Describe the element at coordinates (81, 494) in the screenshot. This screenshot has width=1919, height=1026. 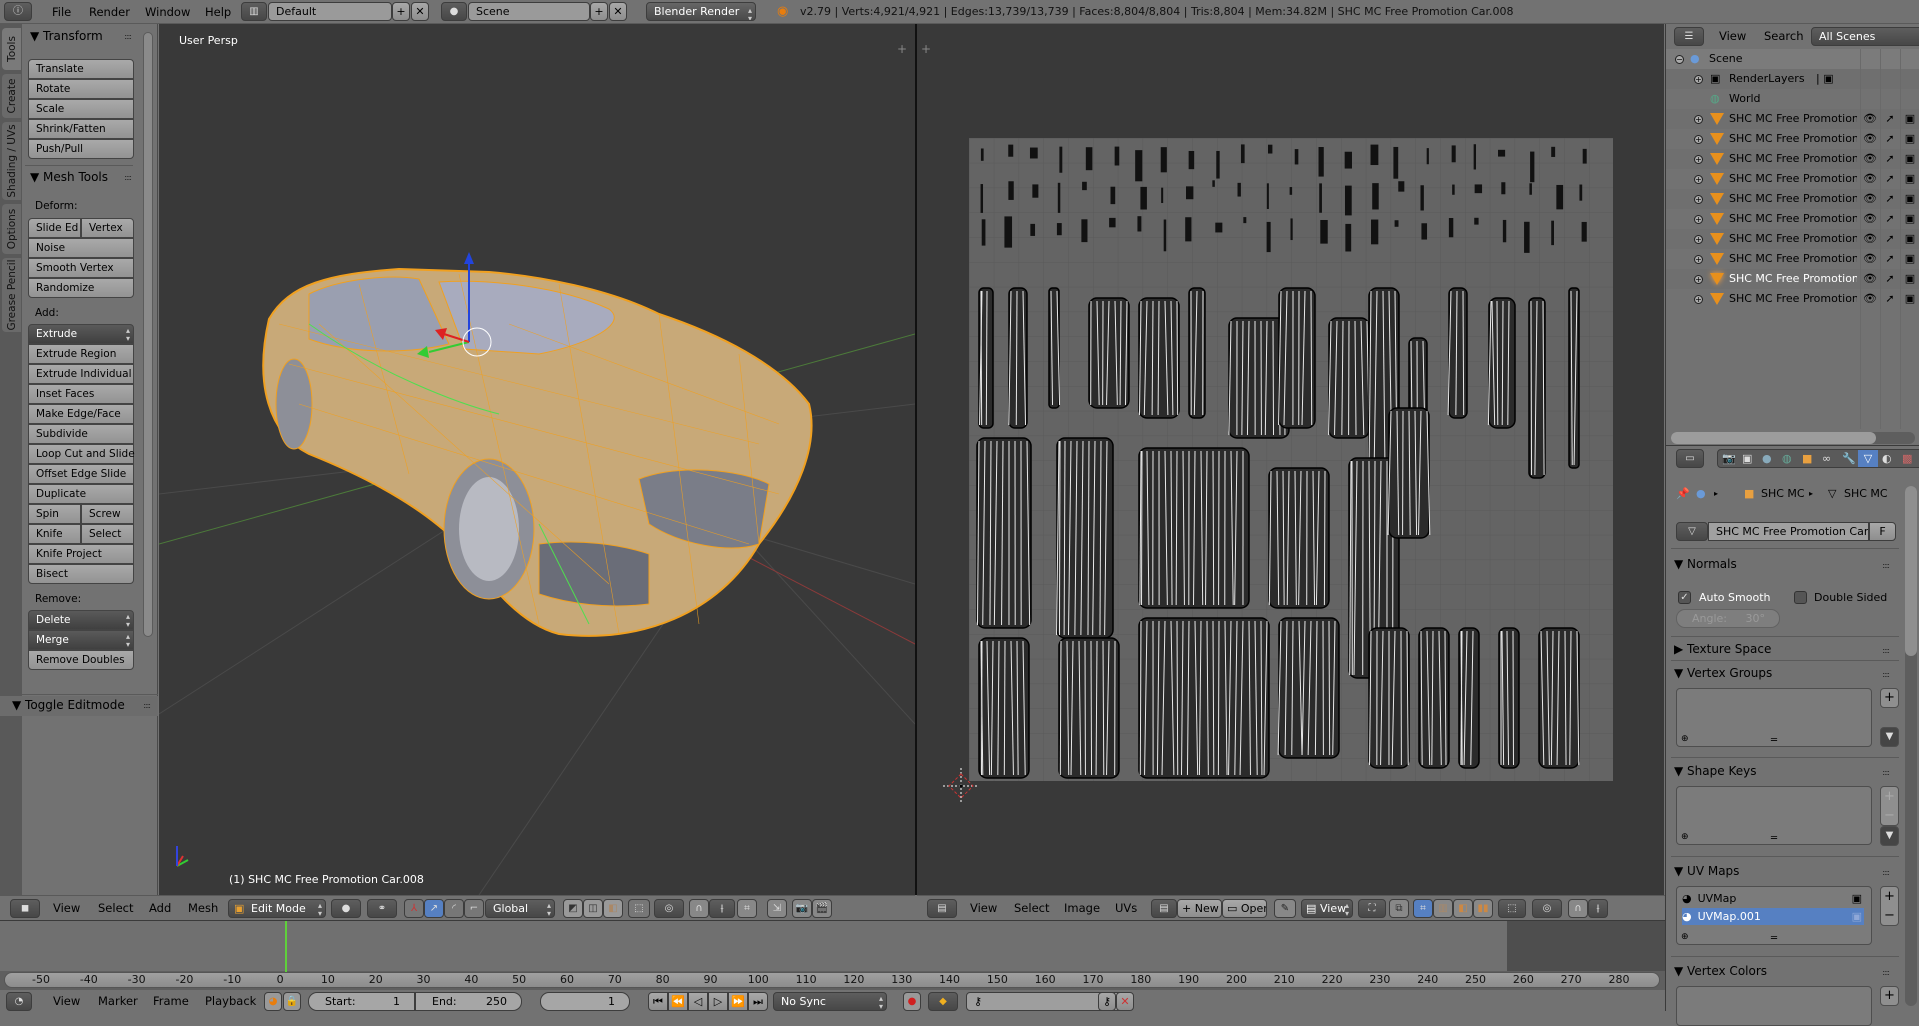
I see `duplicate-button: Duplicate` at that location.